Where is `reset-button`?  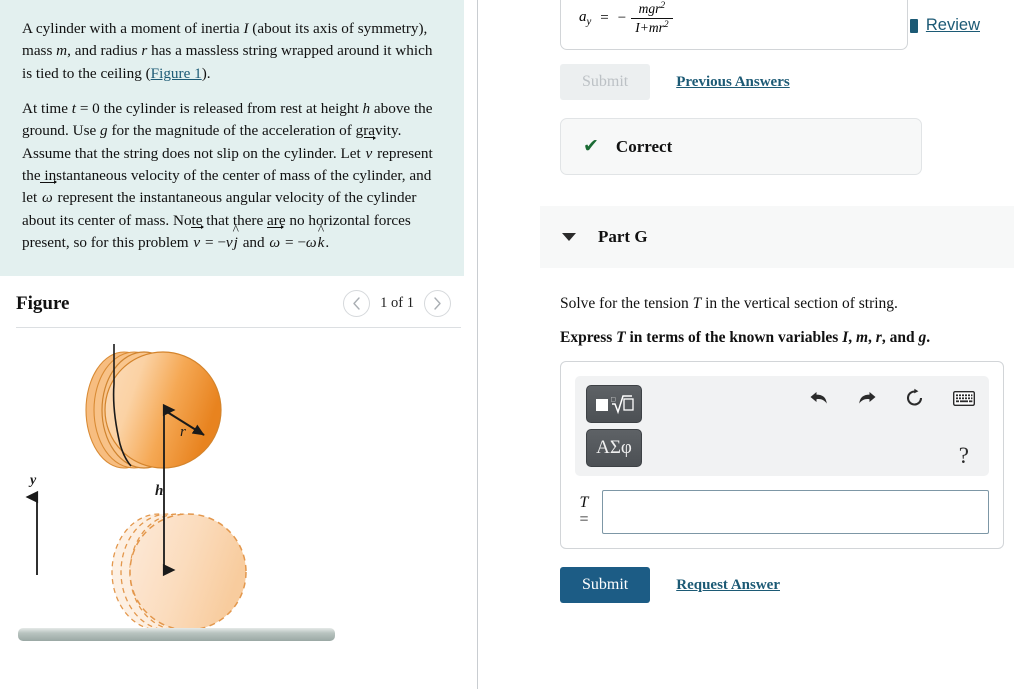 reset-button is located at coordinates (915, 398).